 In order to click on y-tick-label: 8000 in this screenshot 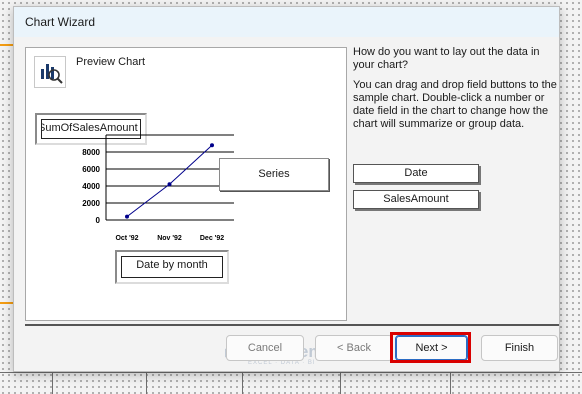, I will do `click(91, 152)`.